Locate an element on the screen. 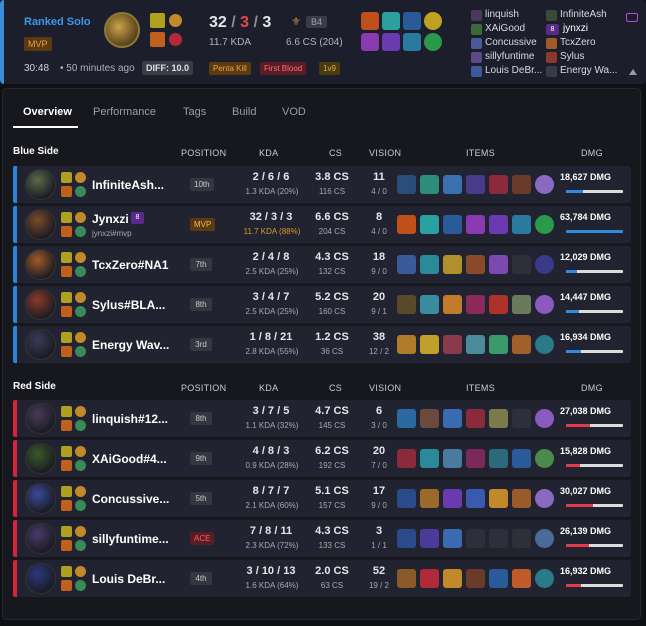 The image size is (646, 626). tab-overview: Overview is located at coordinates (47, 112).